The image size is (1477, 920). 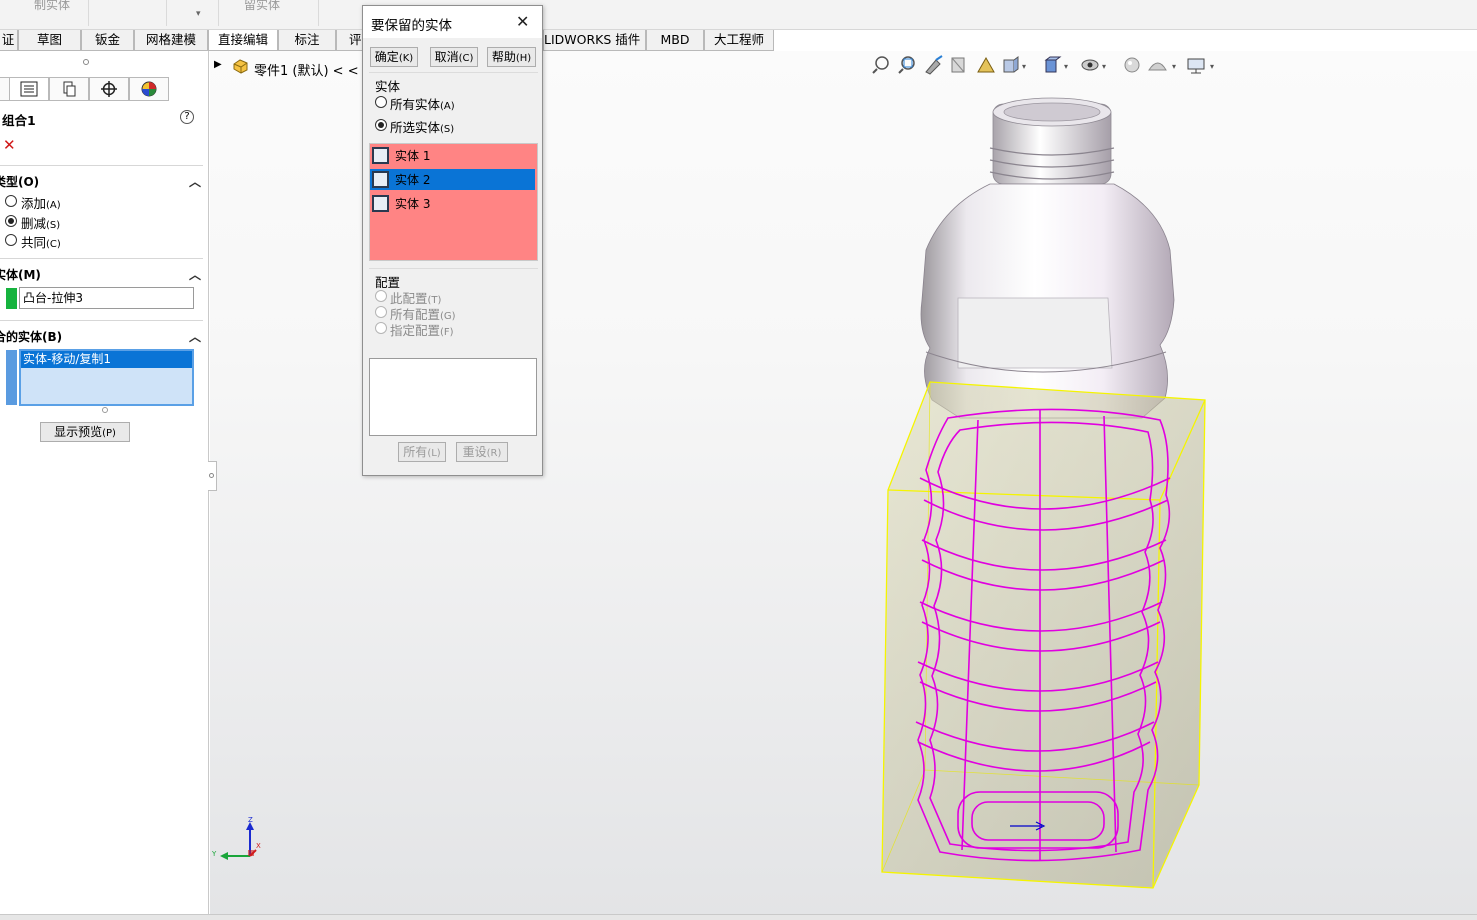 I want to click on manager-tabs, so click(x=104, y=89).